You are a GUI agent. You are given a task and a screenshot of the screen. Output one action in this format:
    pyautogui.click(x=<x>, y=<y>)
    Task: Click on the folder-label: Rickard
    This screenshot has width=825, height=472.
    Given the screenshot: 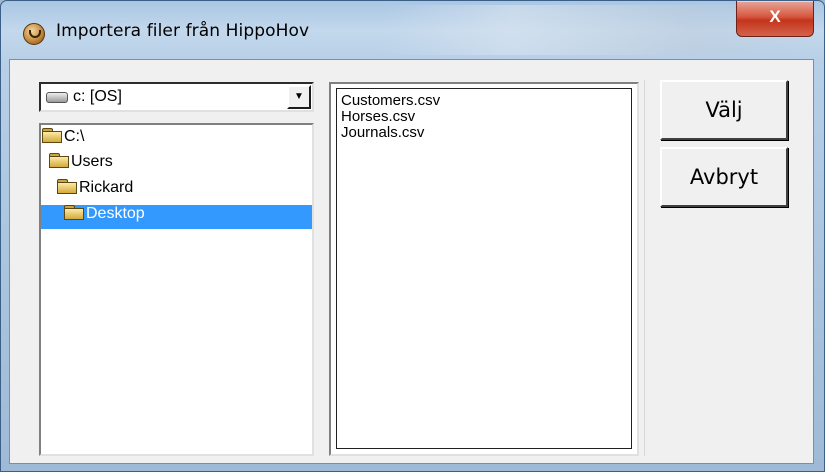 What is the action you would take?
    pyautogui.click(x=106, y=187)
    